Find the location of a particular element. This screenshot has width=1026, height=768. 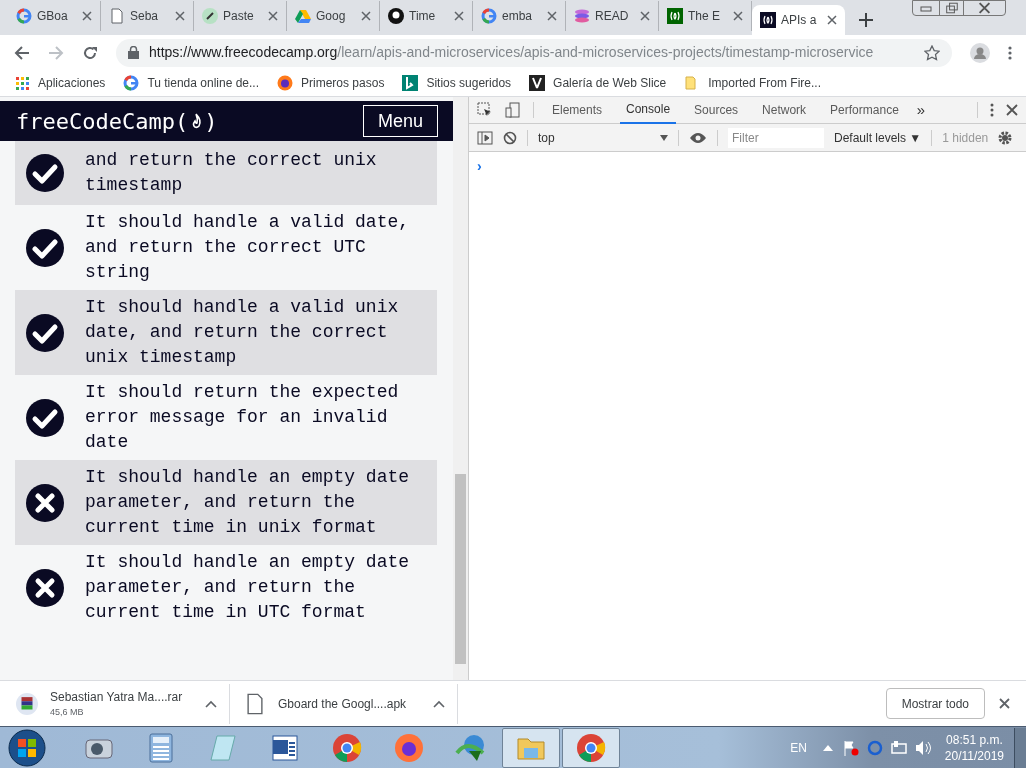

apps-icon is located at coordinates (22, 83).